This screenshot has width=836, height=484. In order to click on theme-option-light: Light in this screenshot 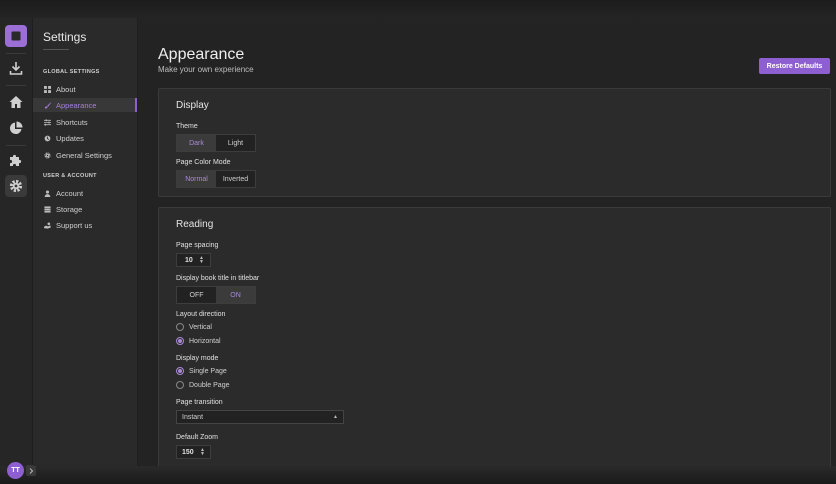, I will do `click(235, 143)`.